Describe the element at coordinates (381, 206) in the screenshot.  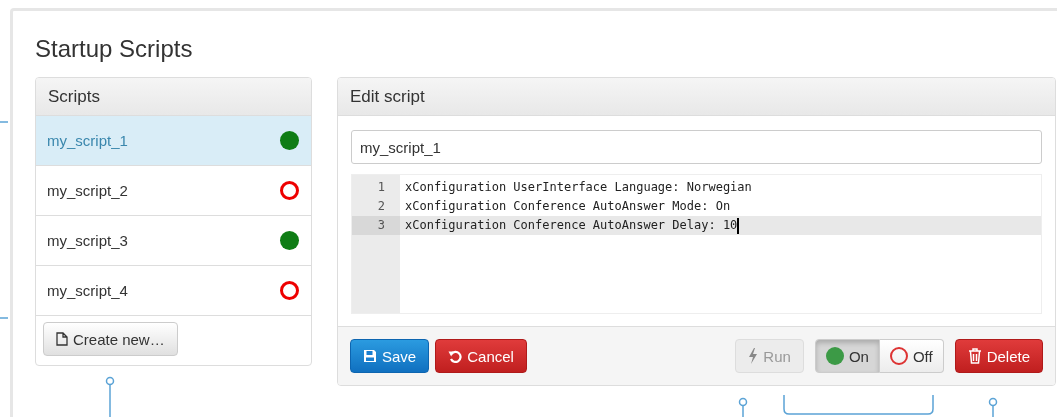
I see `line-number: 2` at that location.